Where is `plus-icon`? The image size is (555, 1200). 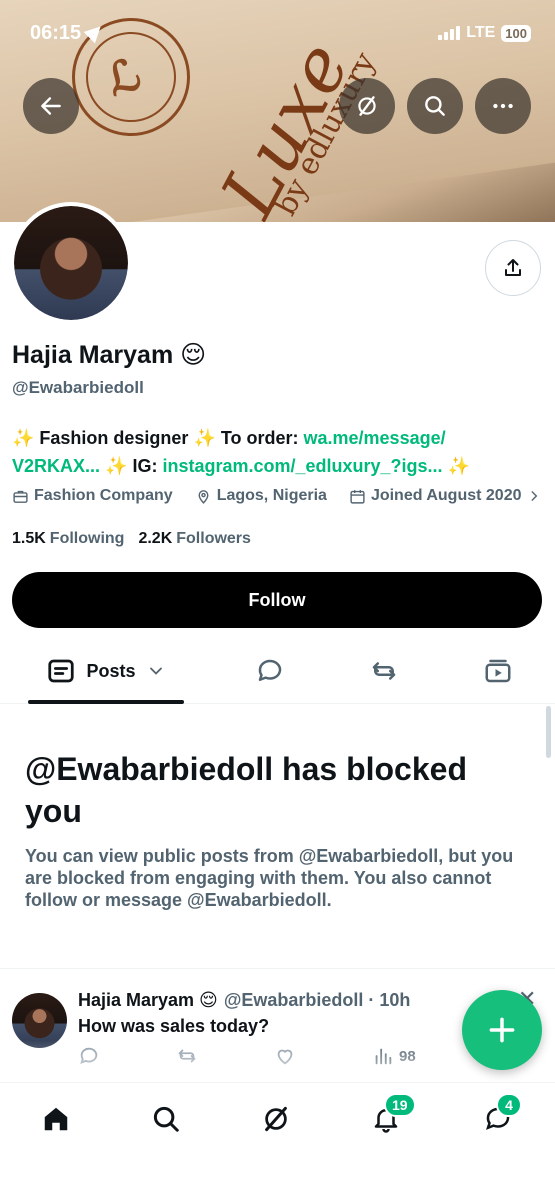
plus-icon is located at coordinates (502, 1030).